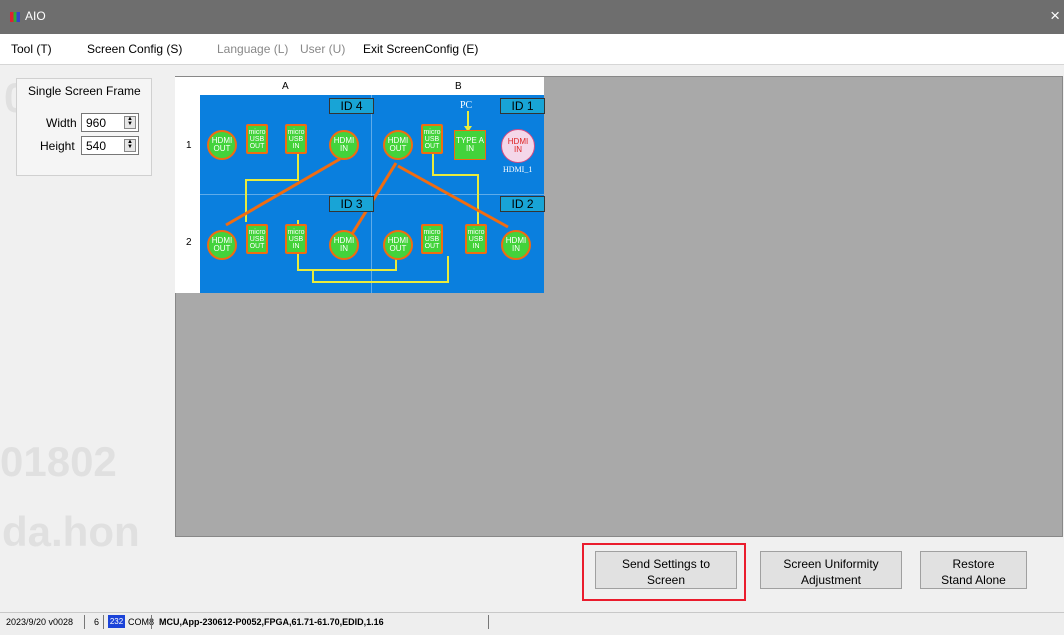  Describe the element at coordinates (71, 531) in the screenshot. I see `watermark-text: da.hon` at that location.